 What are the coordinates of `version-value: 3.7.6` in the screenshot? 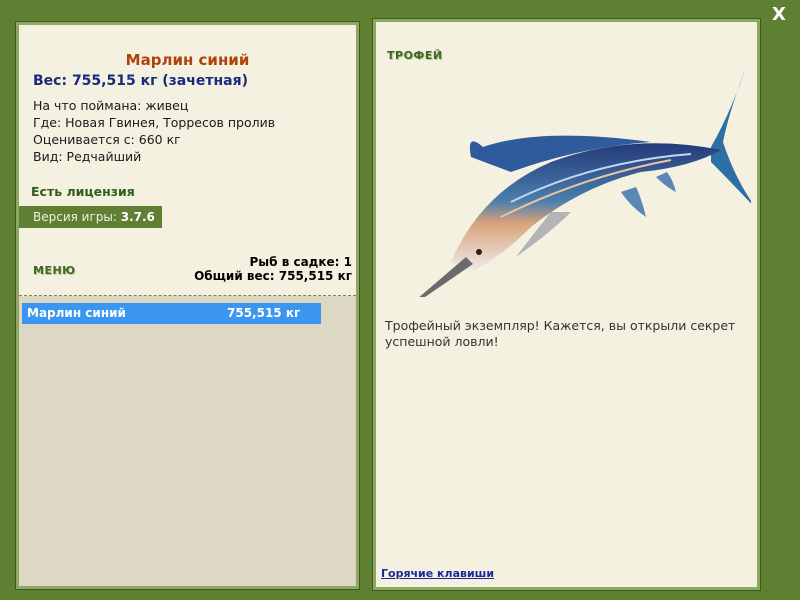 It's located at (137, 217).